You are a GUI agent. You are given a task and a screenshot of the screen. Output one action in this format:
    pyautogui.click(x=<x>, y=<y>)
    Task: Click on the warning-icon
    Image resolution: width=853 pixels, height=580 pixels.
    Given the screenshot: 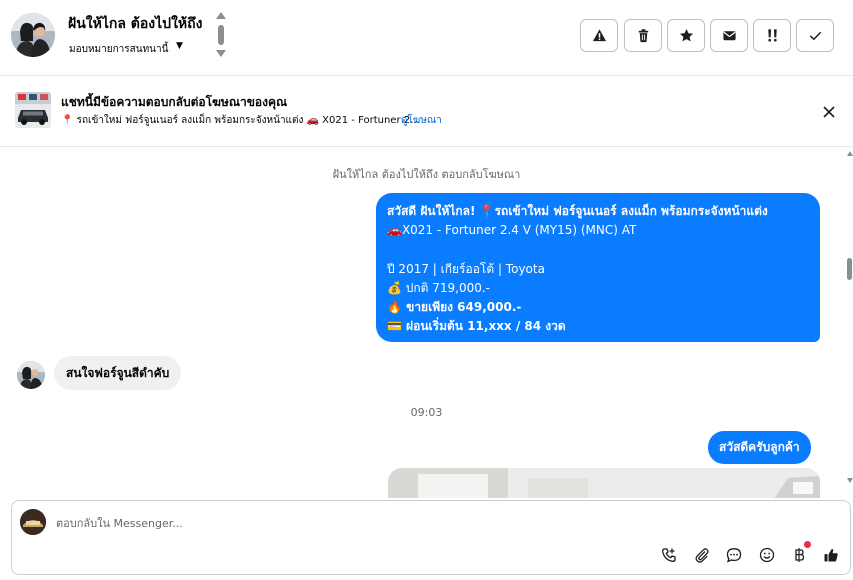 What is the action you would take?
    pyautogui.click(x=599, y=35)
    